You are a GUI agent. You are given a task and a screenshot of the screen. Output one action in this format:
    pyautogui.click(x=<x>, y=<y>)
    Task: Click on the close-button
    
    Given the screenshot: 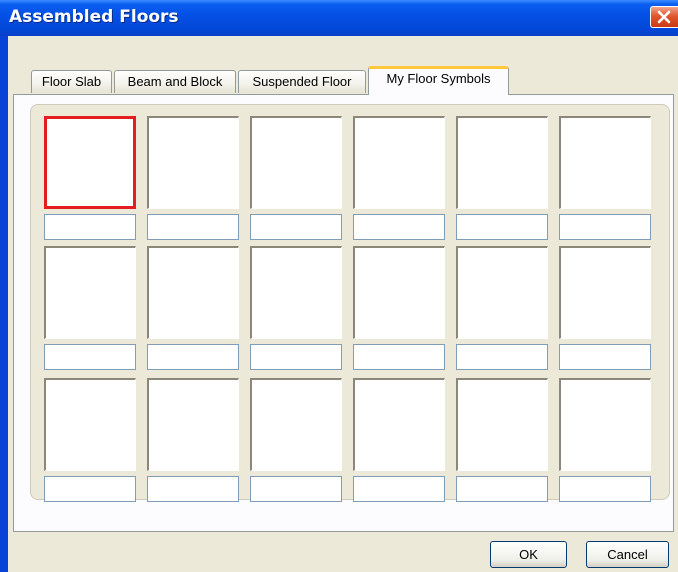 What is the action you would take?
    pyautogui.click(x=664, y=17)
    